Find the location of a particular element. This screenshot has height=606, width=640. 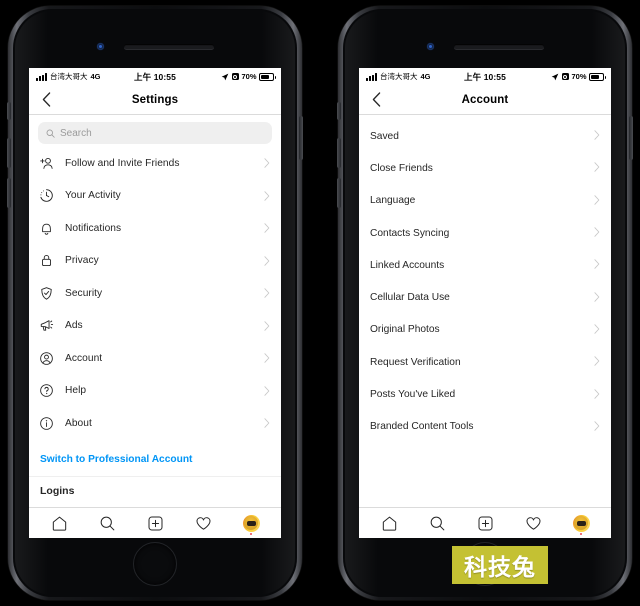

home-button is located at coordinates (155, 564).